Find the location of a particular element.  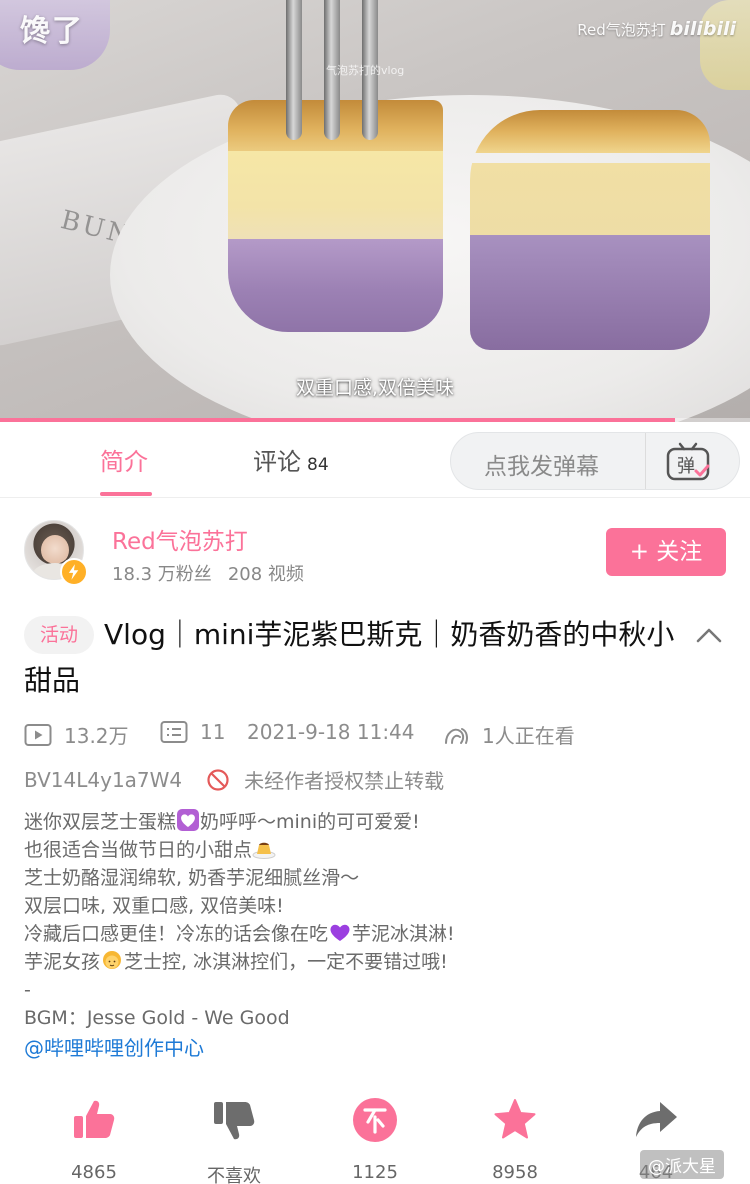

description-text: 芝士控, 冰淇淋控们，一定不要错过哦! is located at coordinates (286, 962).